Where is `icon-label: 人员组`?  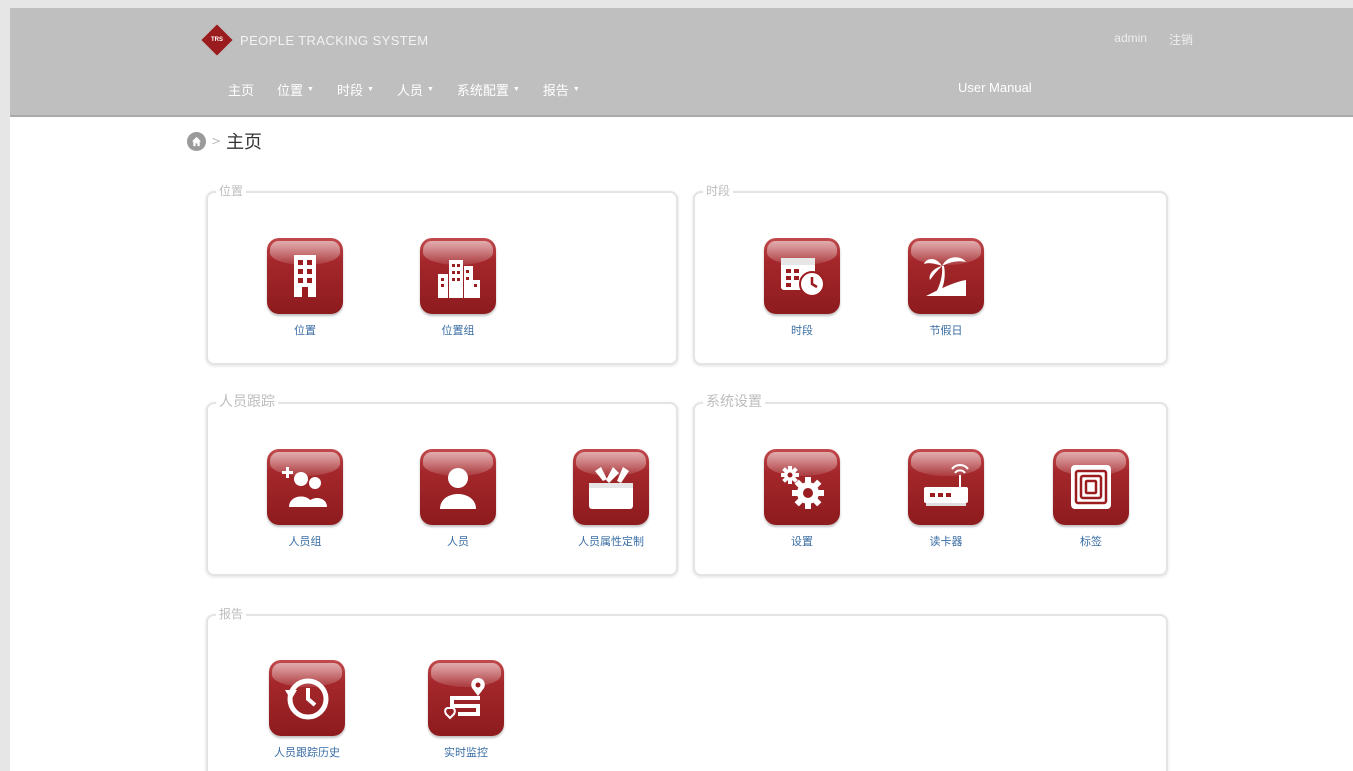
icon-label: 人员组 is located at coordinates (305, 541).